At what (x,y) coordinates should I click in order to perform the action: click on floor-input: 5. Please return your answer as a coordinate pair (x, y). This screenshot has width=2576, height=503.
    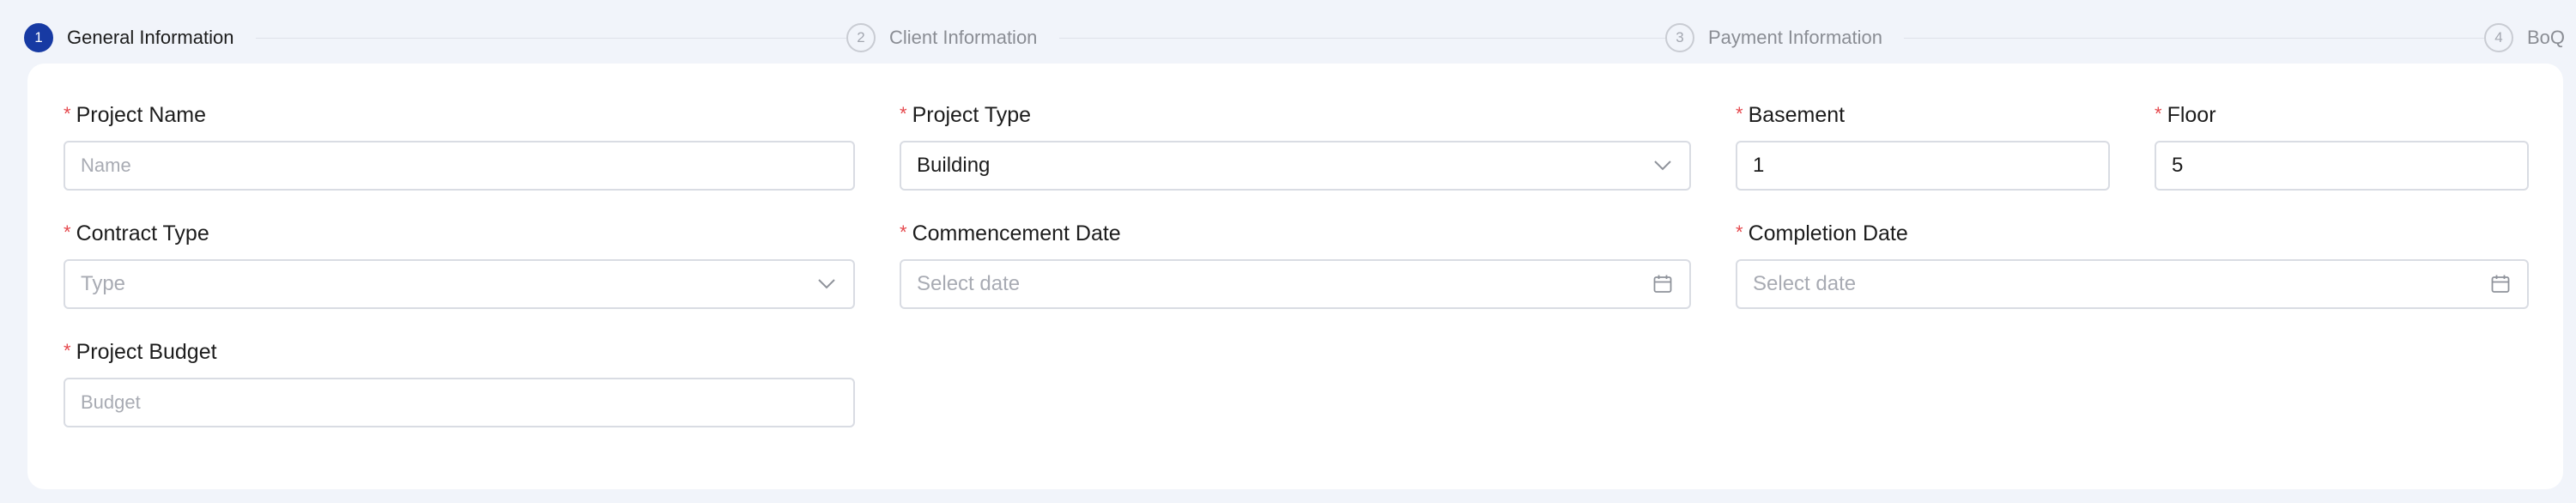
    Looking at the image, I should click on (2342, 166).